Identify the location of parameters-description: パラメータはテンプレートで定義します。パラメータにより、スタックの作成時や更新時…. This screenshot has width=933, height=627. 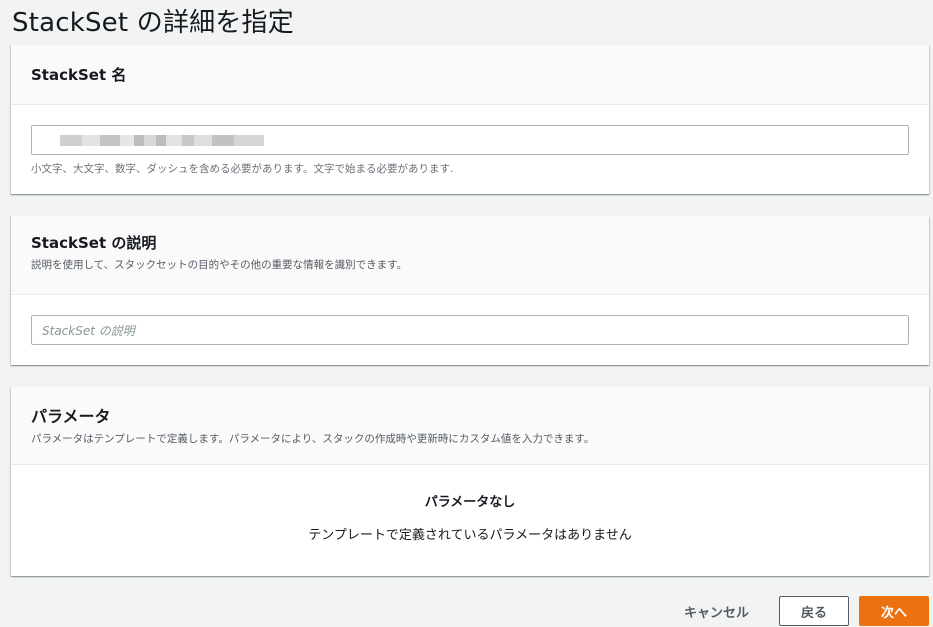
(313, 439).